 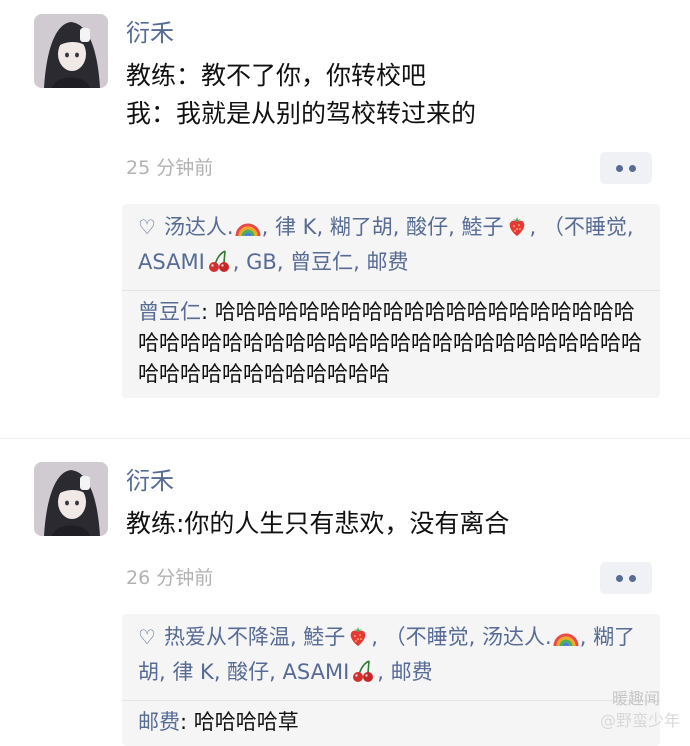 What do you see at coordinates (345, 438) in the screenshot?
I see `post-divider` at bounding box center [345, 438].